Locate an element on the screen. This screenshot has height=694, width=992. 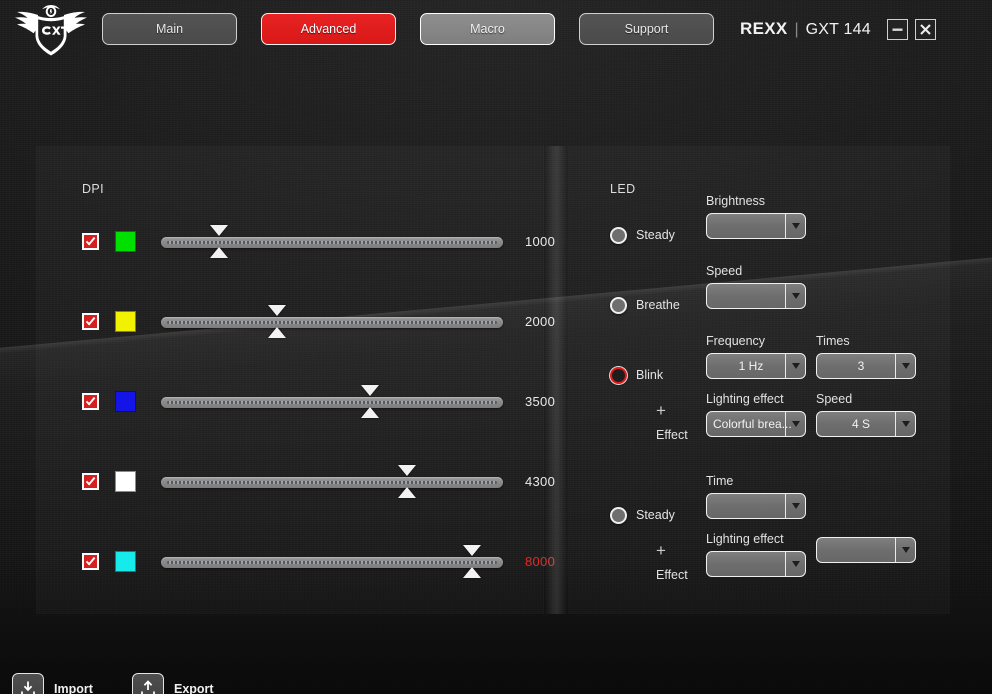
led-field-label-times: Times is located at coordinates (833, 341).